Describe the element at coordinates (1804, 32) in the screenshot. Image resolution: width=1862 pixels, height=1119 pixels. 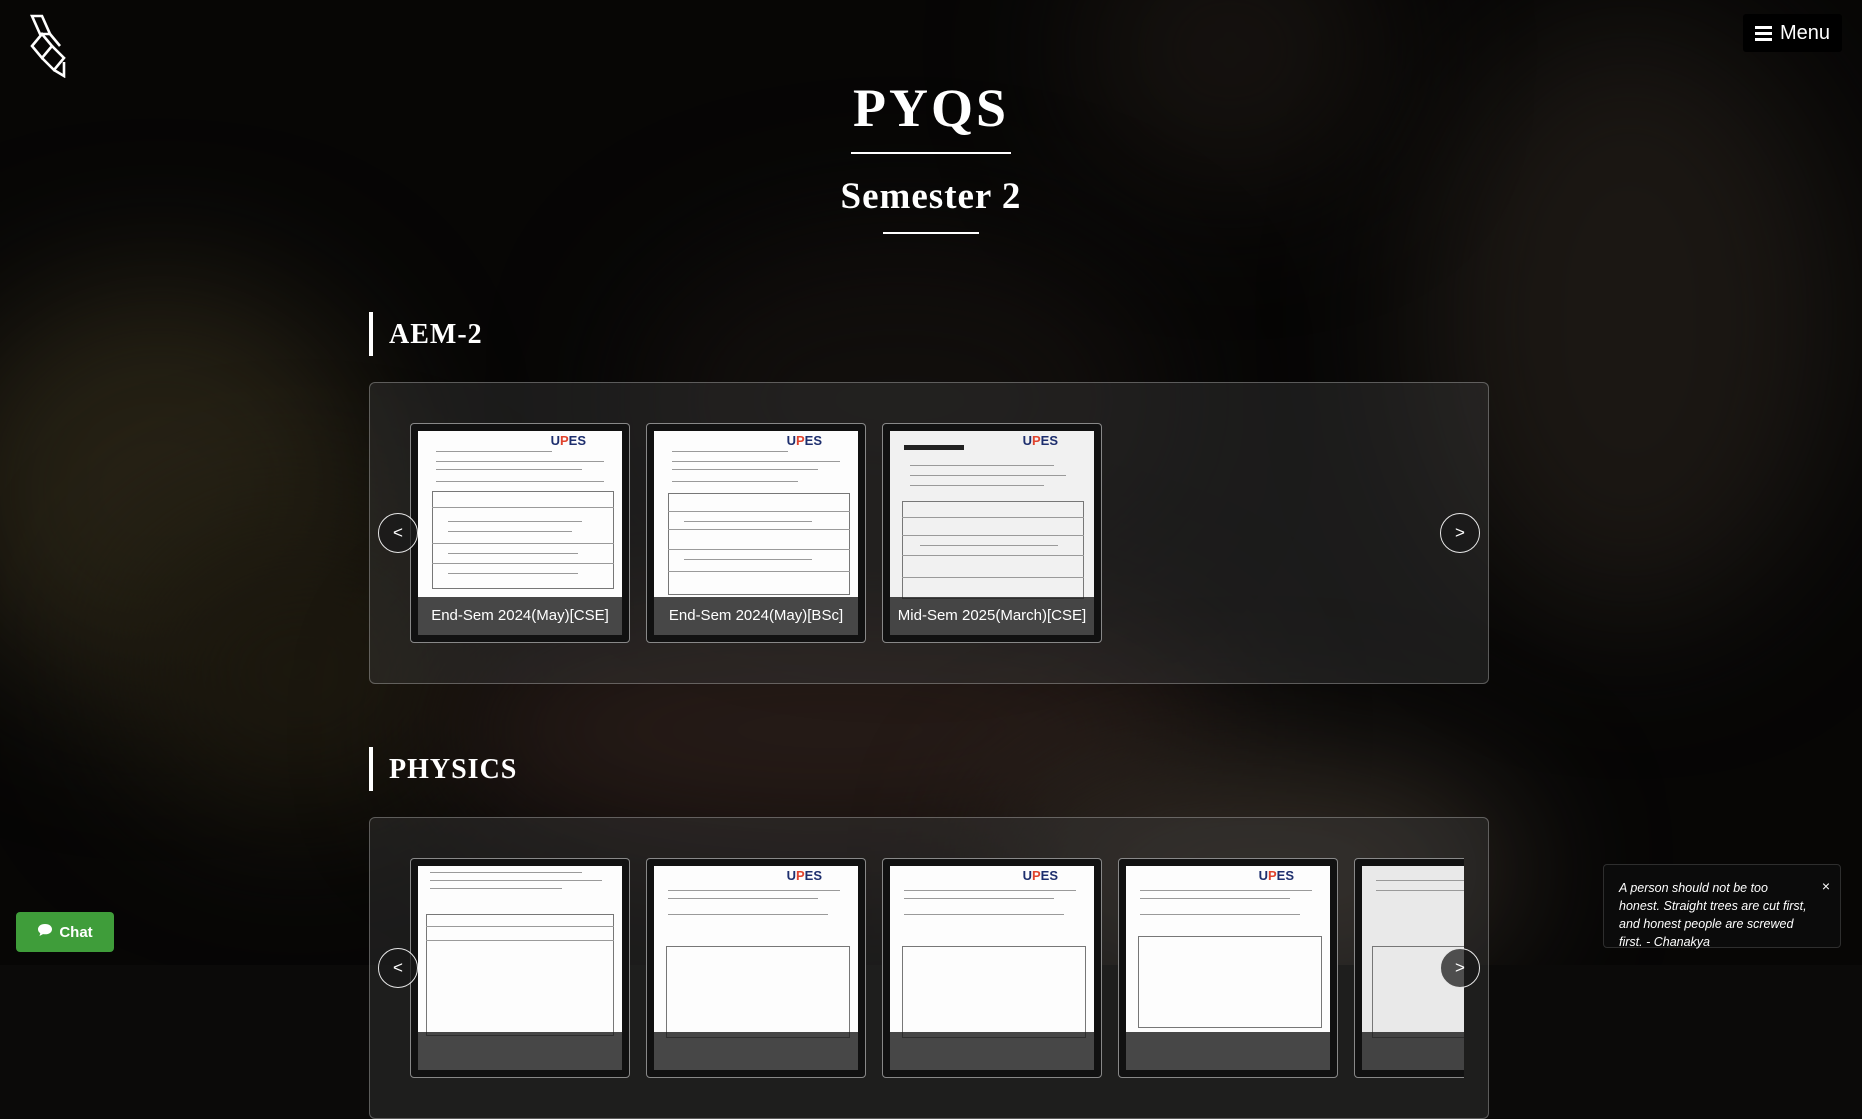
I see `menu-label: Menu` at that location.